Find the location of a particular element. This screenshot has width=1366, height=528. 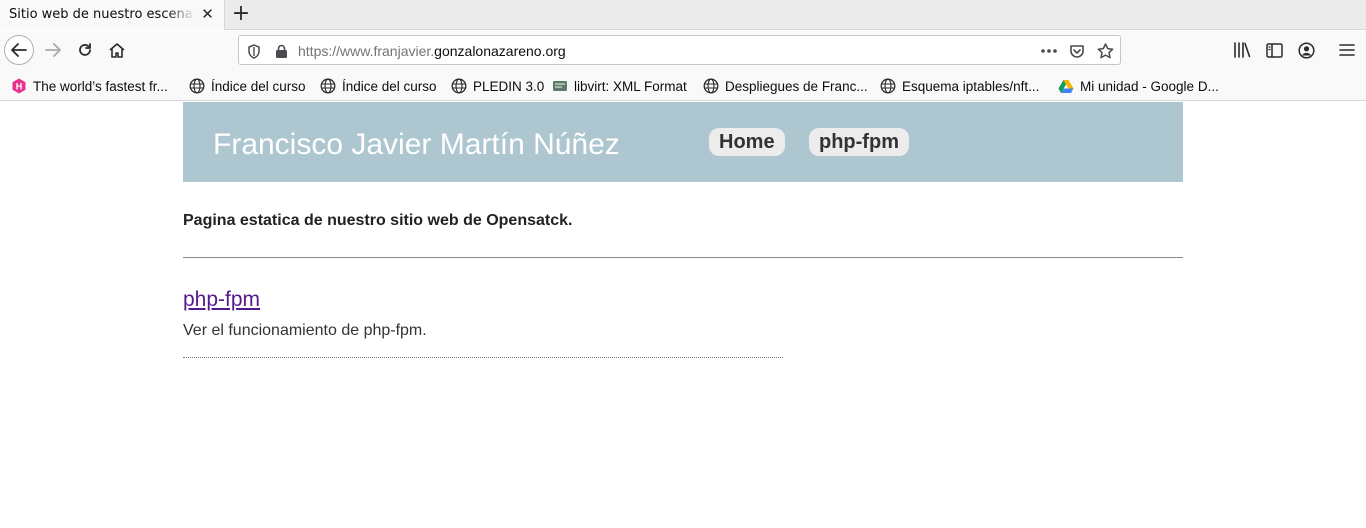

lock-icon is located at coordinates (281, 51).